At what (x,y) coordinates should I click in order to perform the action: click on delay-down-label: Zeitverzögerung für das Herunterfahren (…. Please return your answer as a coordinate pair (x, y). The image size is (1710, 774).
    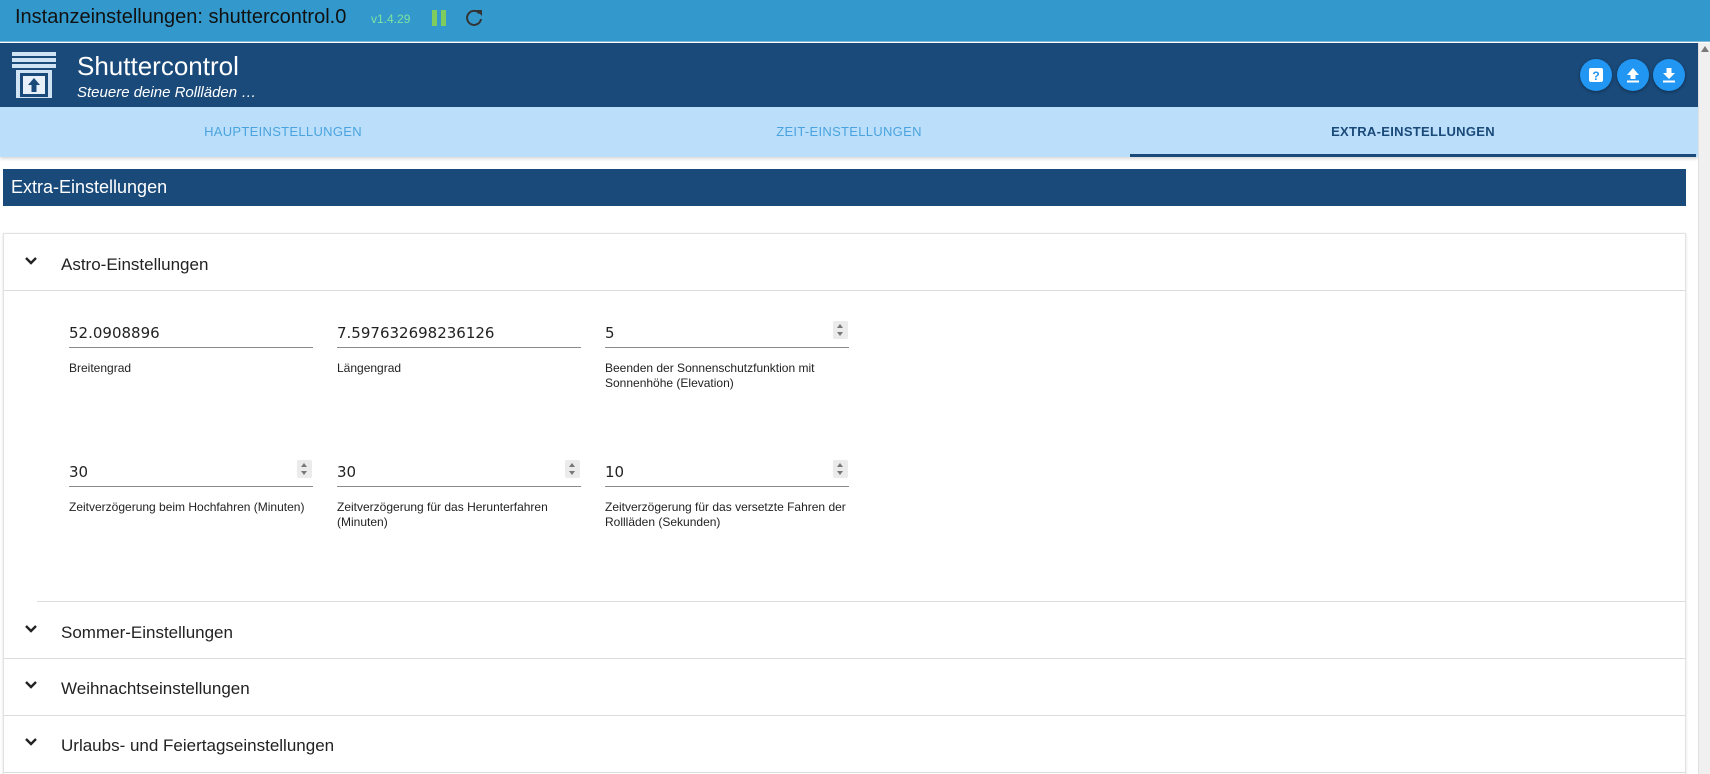
    Looking at the image, I should click on (442, 514).